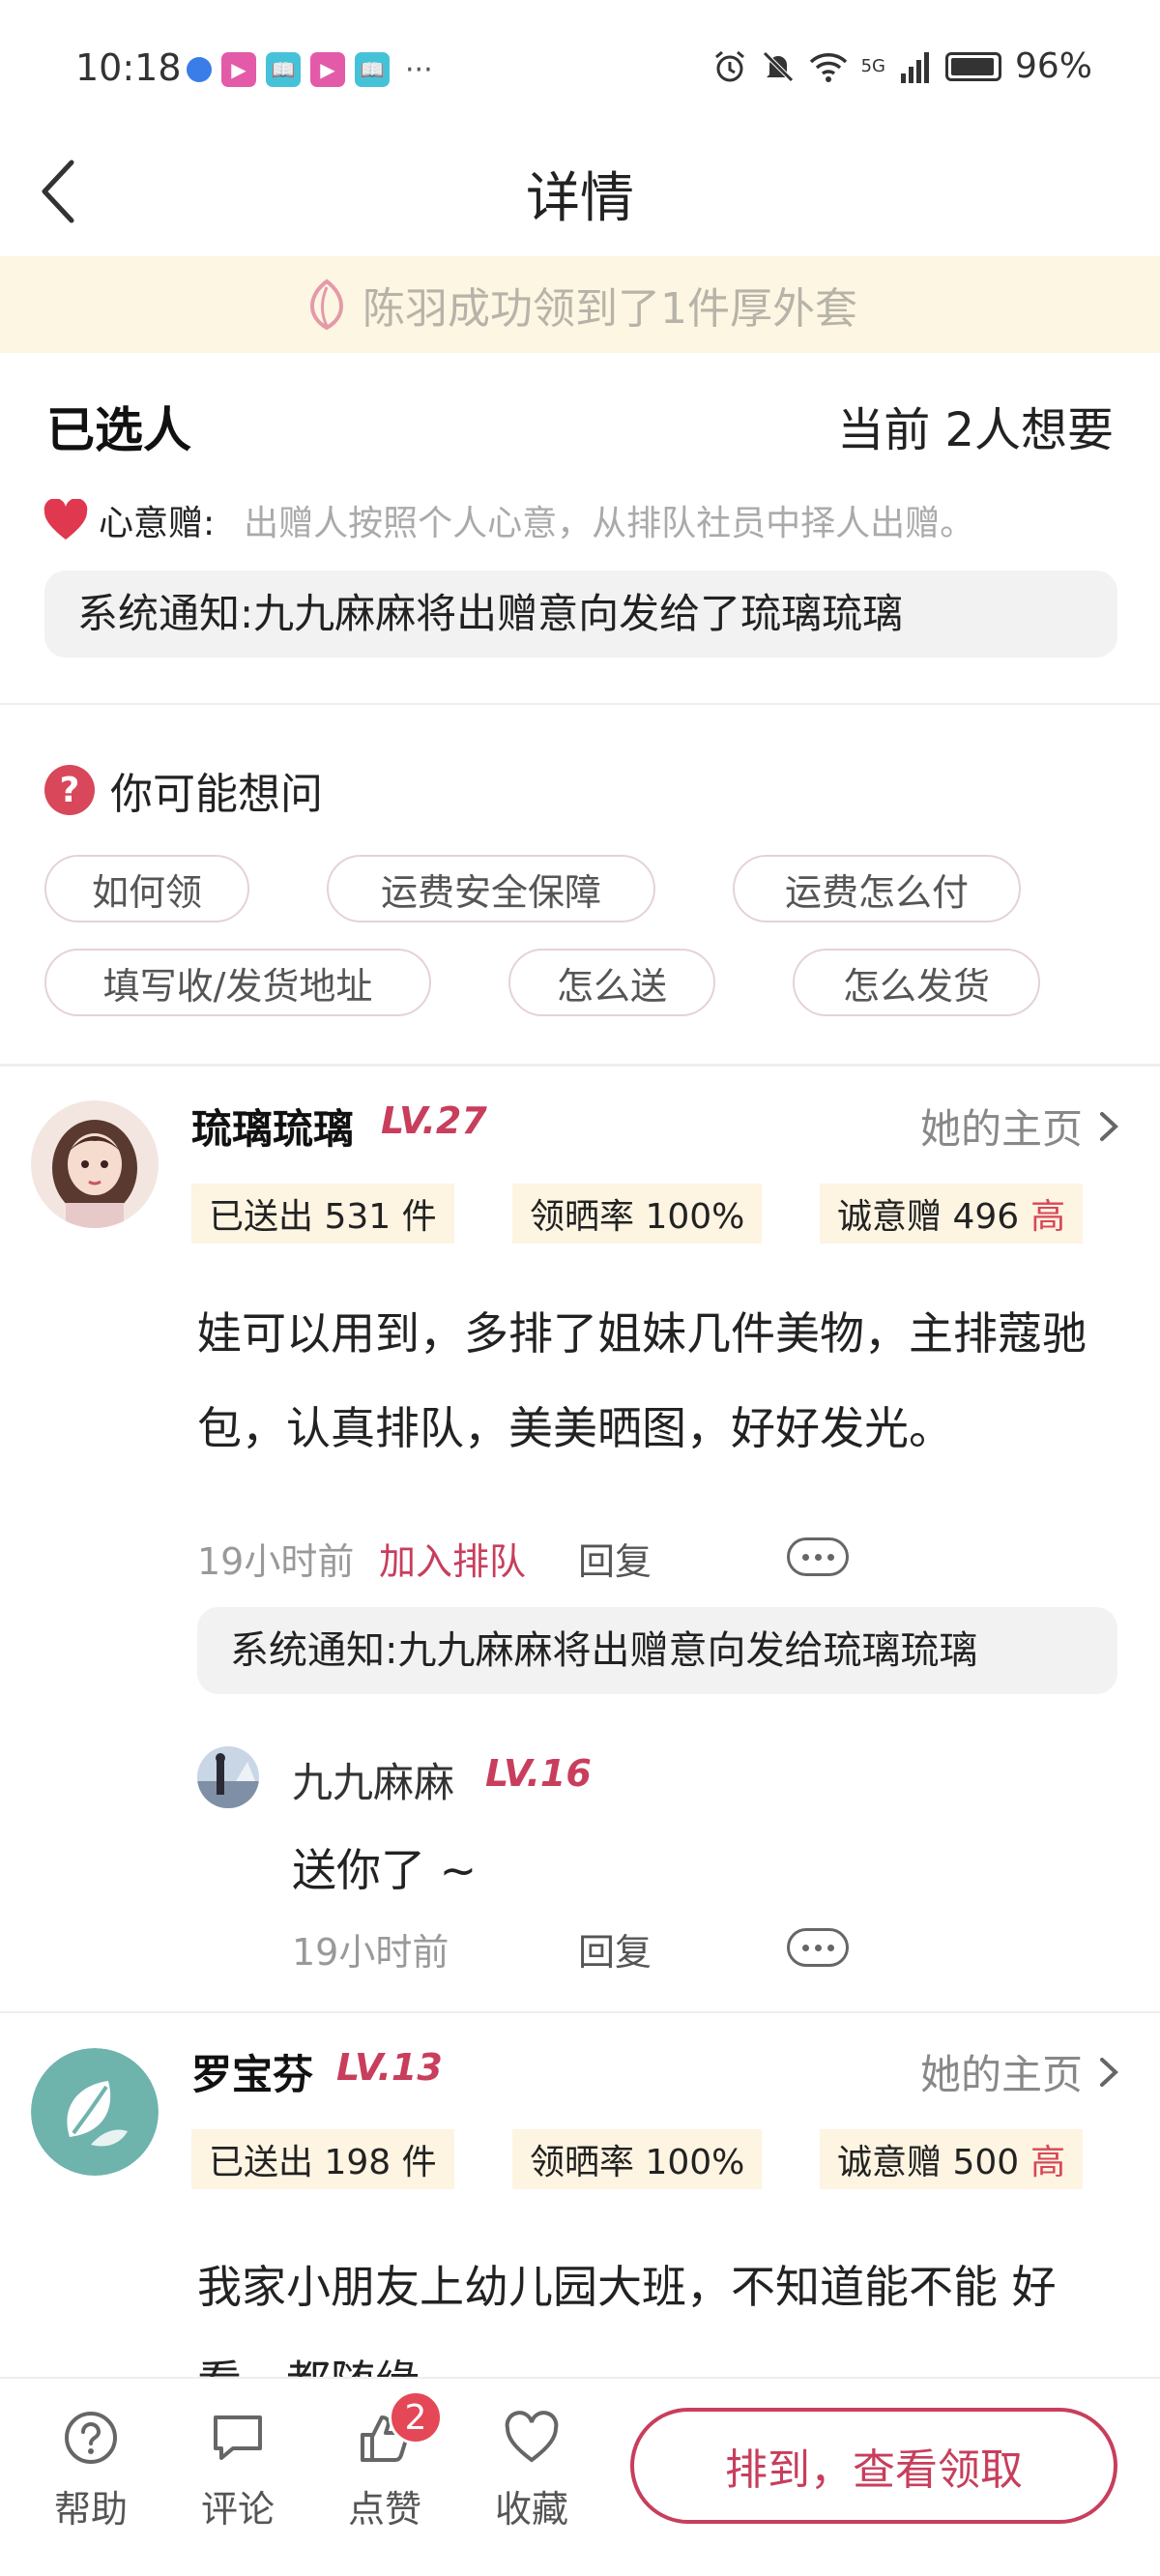 This screenshot has width=1160, height=2576. What do you see at coordinates (238, 982) in the screenshot?
I see `faq-chip: 填写收/发货地址` at bounding box center [238, 982].